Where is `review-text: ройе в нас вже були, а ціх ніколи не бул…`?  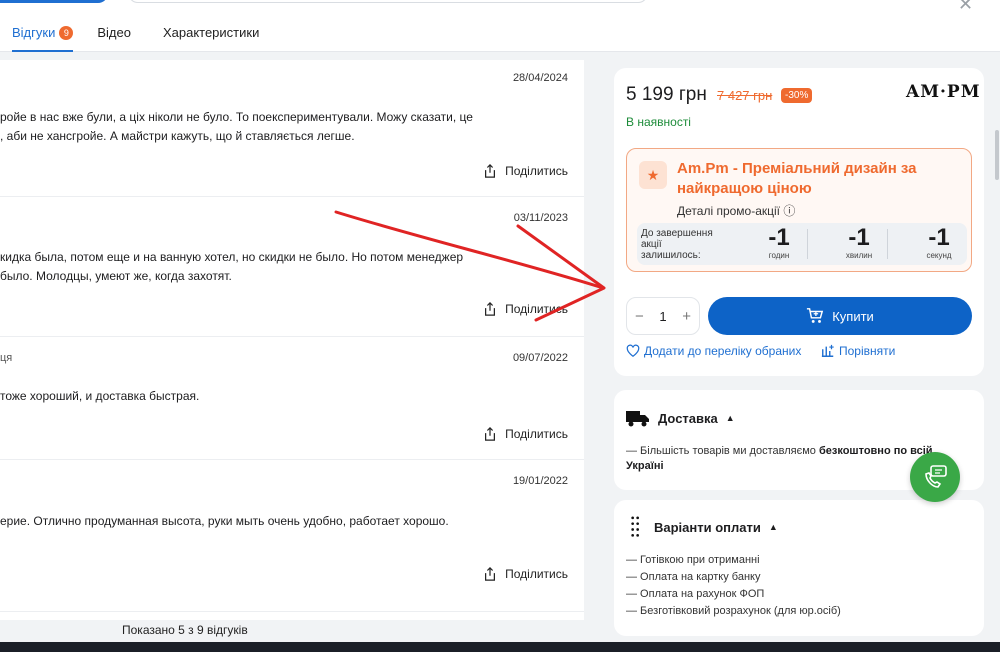
review-text: ройе в нас вже були, а ціх ніколи не бул… is located at coordinates (245, 127).